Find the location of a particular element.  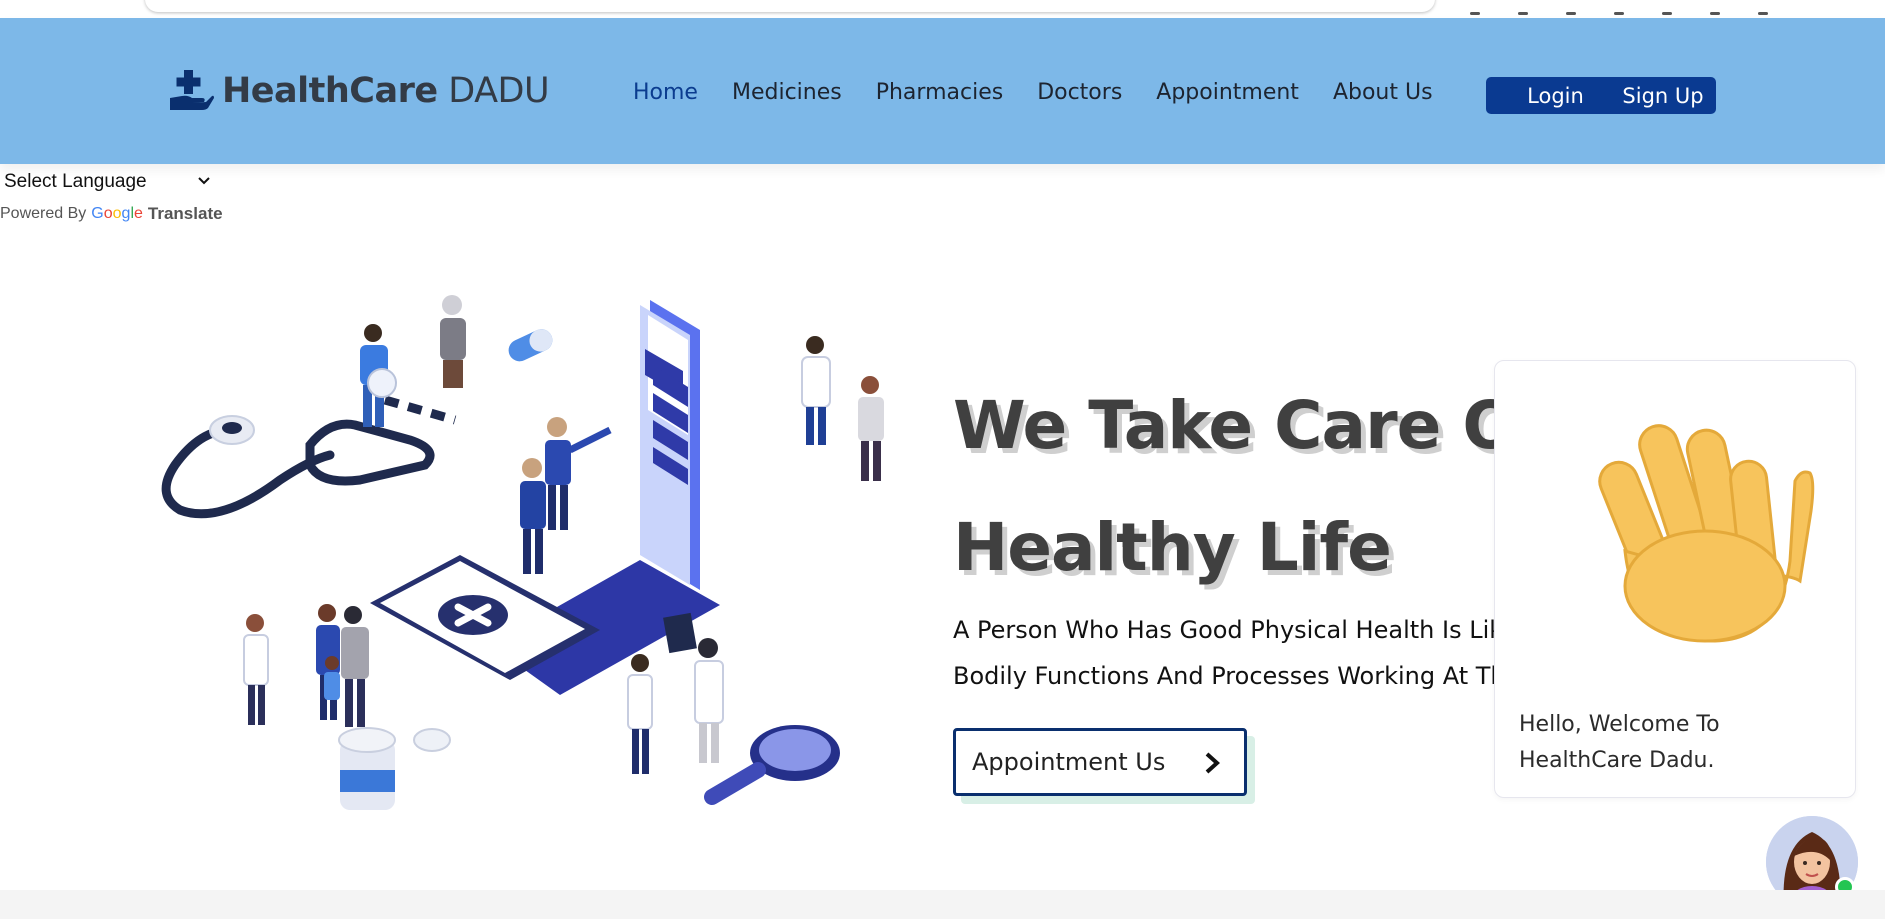

nav-home: Home is located at coordinates (665, 92).